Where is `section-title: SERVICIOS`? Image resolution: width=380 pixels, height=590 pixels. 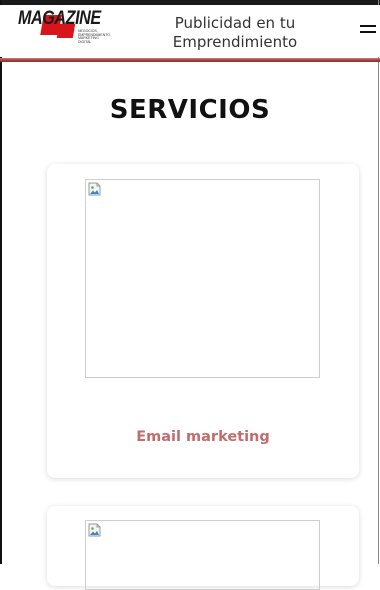 section-title: SERVICIOS is located at coordinates (190, 110).